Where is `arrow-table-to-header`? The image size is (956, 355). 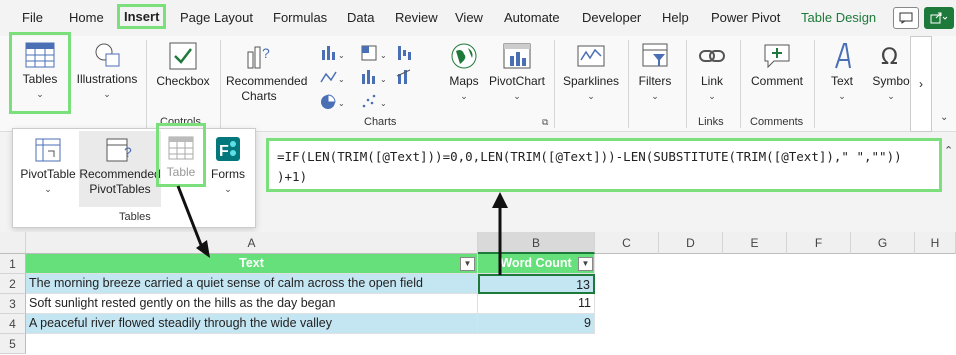 arrow-table-to-header is located at coordinates (190, 218).